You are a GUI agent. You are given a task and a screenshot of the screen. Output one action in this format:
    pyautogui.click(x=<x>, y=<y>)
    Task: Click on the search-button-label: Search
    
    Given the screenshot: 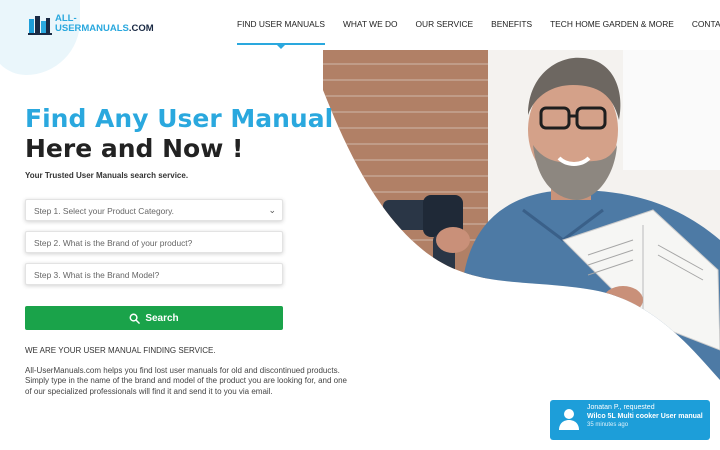 What is the action you would take?
    pyautogui.click(x=162, y=318)
    